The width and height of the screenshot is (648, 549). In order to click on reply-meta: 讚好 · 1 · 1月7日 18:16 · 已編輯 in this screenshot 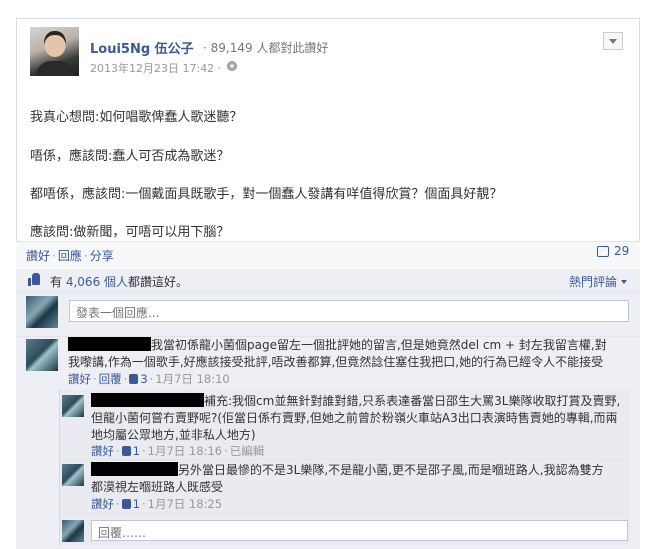, I will do `click(177, 451)`.